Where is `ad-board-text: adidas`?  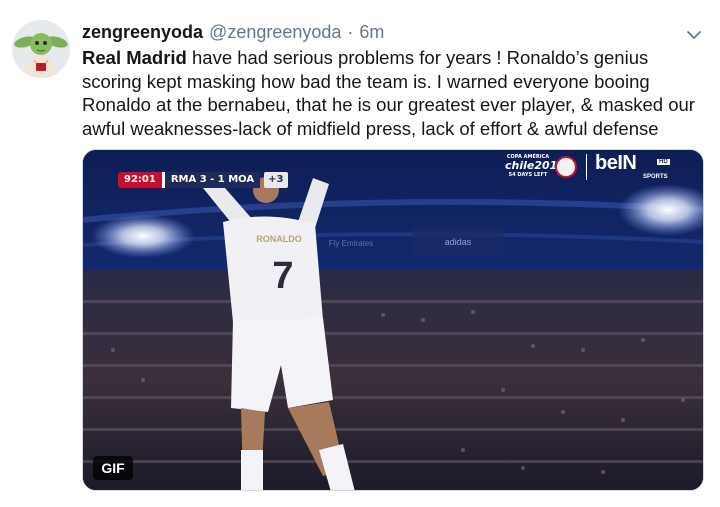 ad-board-text: adidas is located at coordinates (458, 242).